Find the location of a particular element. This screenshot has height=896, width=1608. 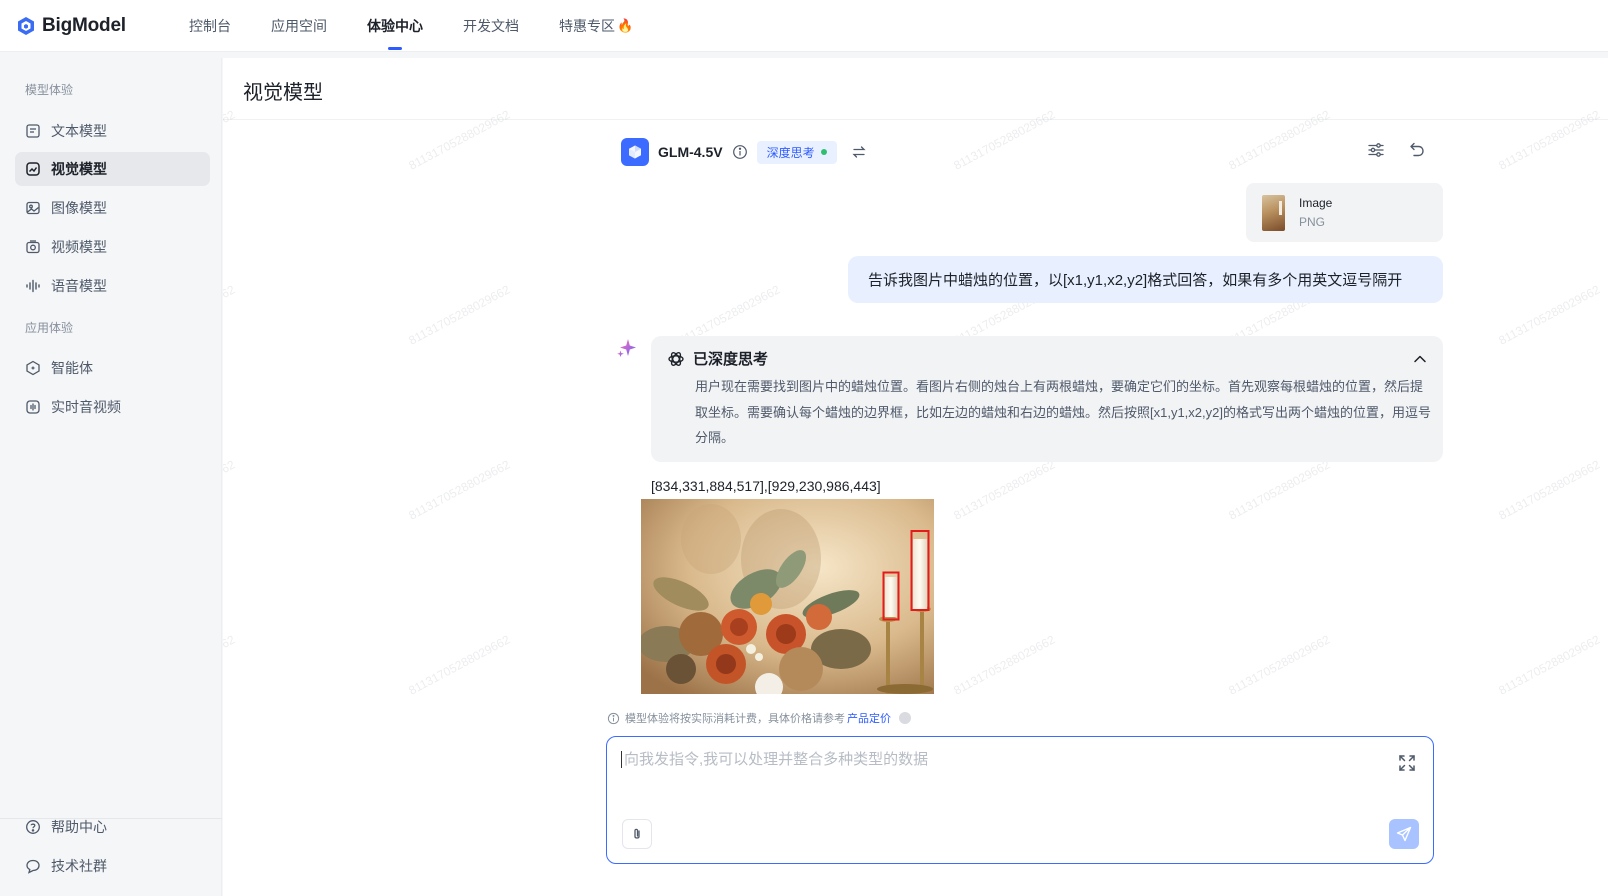

sidebar-item-label: 实时音视频 is located at coordinates (86, 407).